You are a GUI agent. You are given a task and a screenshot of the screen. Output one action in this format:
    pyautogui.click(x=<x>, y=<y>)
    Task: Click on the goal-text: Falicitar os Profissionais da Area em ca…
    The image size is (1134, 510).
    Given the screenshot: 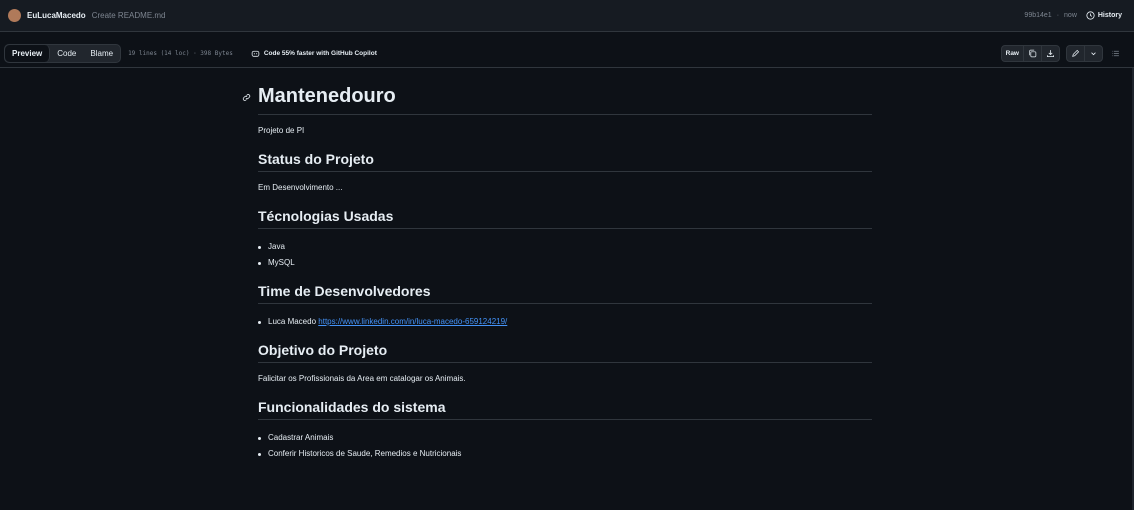 What is the action you would take?
    pyautogui.click(x=362, y=378)
    